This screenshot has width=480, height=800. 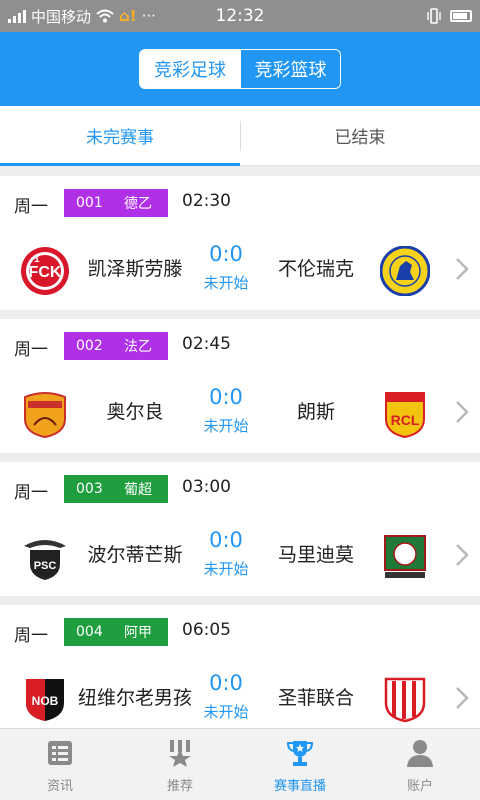 I want to click on home-team-name: 凯泽斯劳滕, so click(x=135, y=269).